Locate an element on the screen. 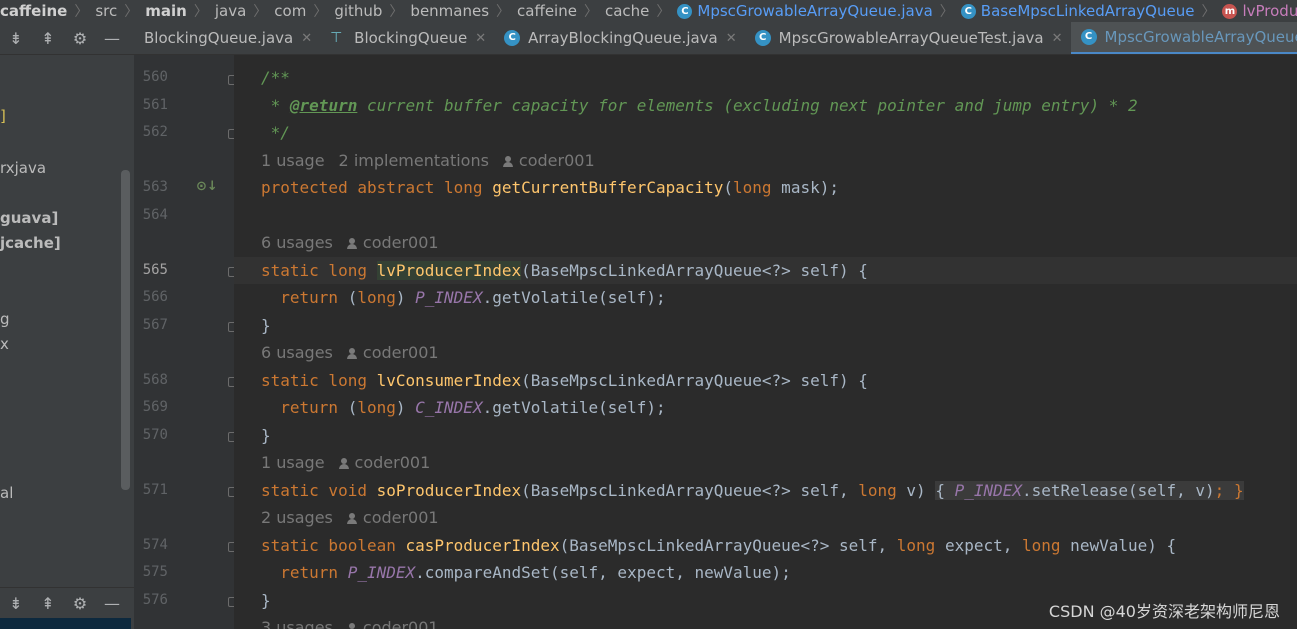 This screenshot has height=629, width=1297. breadcrumb-item: main is located at coordinates (166, 11).